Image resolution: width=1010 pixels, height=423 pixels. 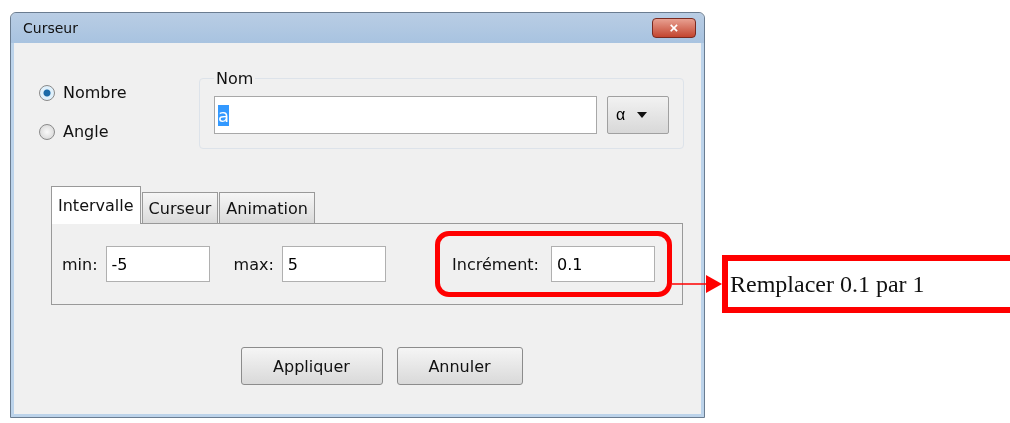 What do you see at coordinates (235, 78) in the screenshot?
I see `group-legend: Nom` at bounding box center [235, 78].